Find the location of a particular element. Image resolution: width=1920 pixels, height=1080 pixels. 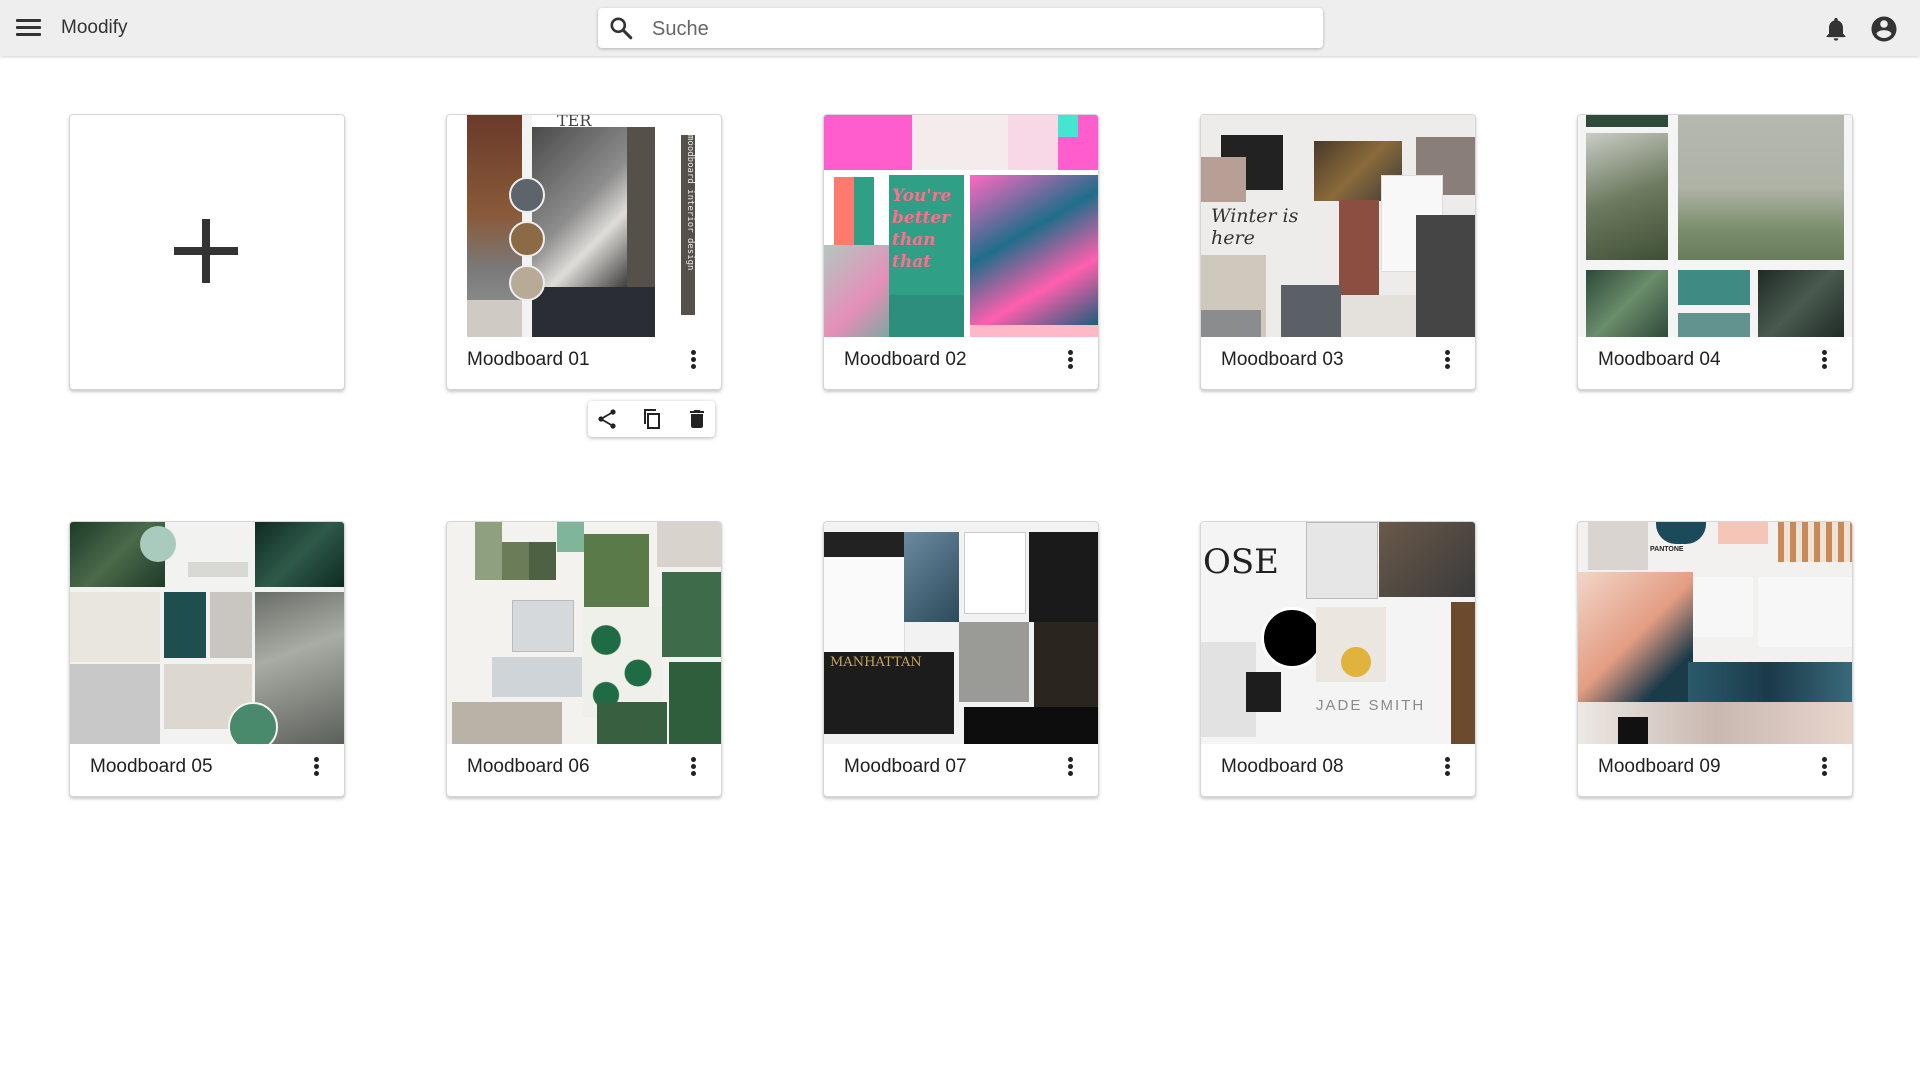

moodboard-card: Moodboard 04 is located at coordinates (1715, 252).